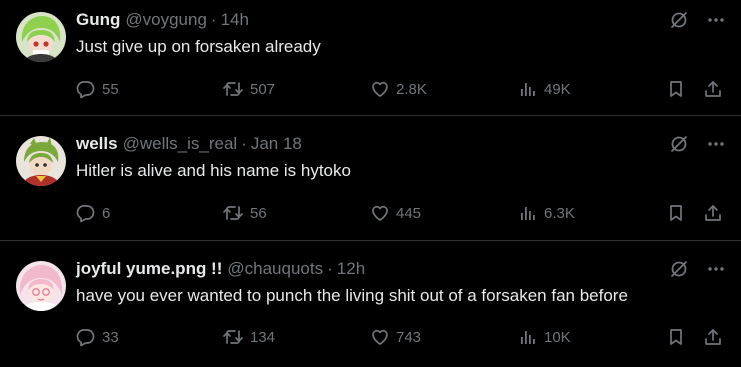  I want to click on tweet-header: Gung @voygung · 14h, so click(400, 21).